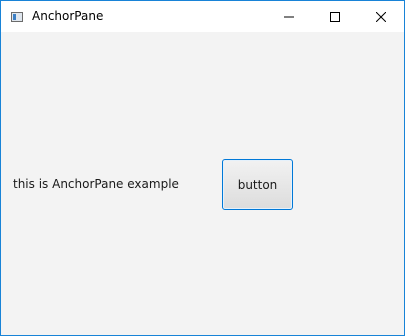  Describe the element at coordinates (17, 17) in the screenshot. I see `app-icon` at that location.